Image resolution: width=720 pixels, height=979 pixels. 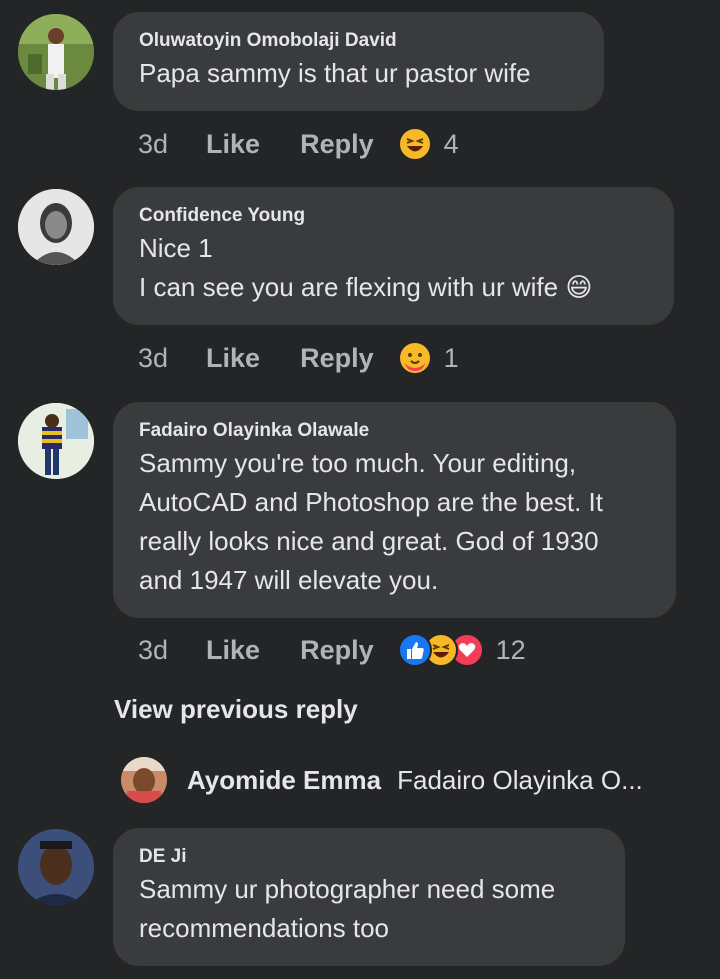 I want to click on reactions: 1, so click(x=428, y=358).